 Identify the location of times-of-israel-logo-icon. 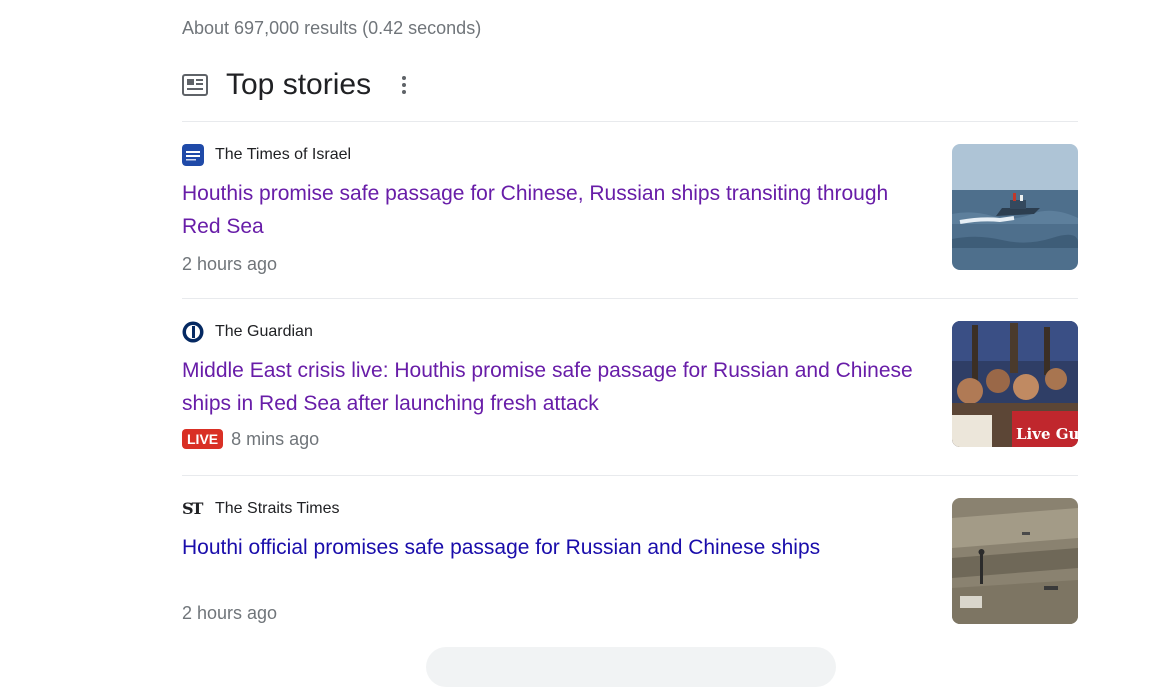
(193, 155).